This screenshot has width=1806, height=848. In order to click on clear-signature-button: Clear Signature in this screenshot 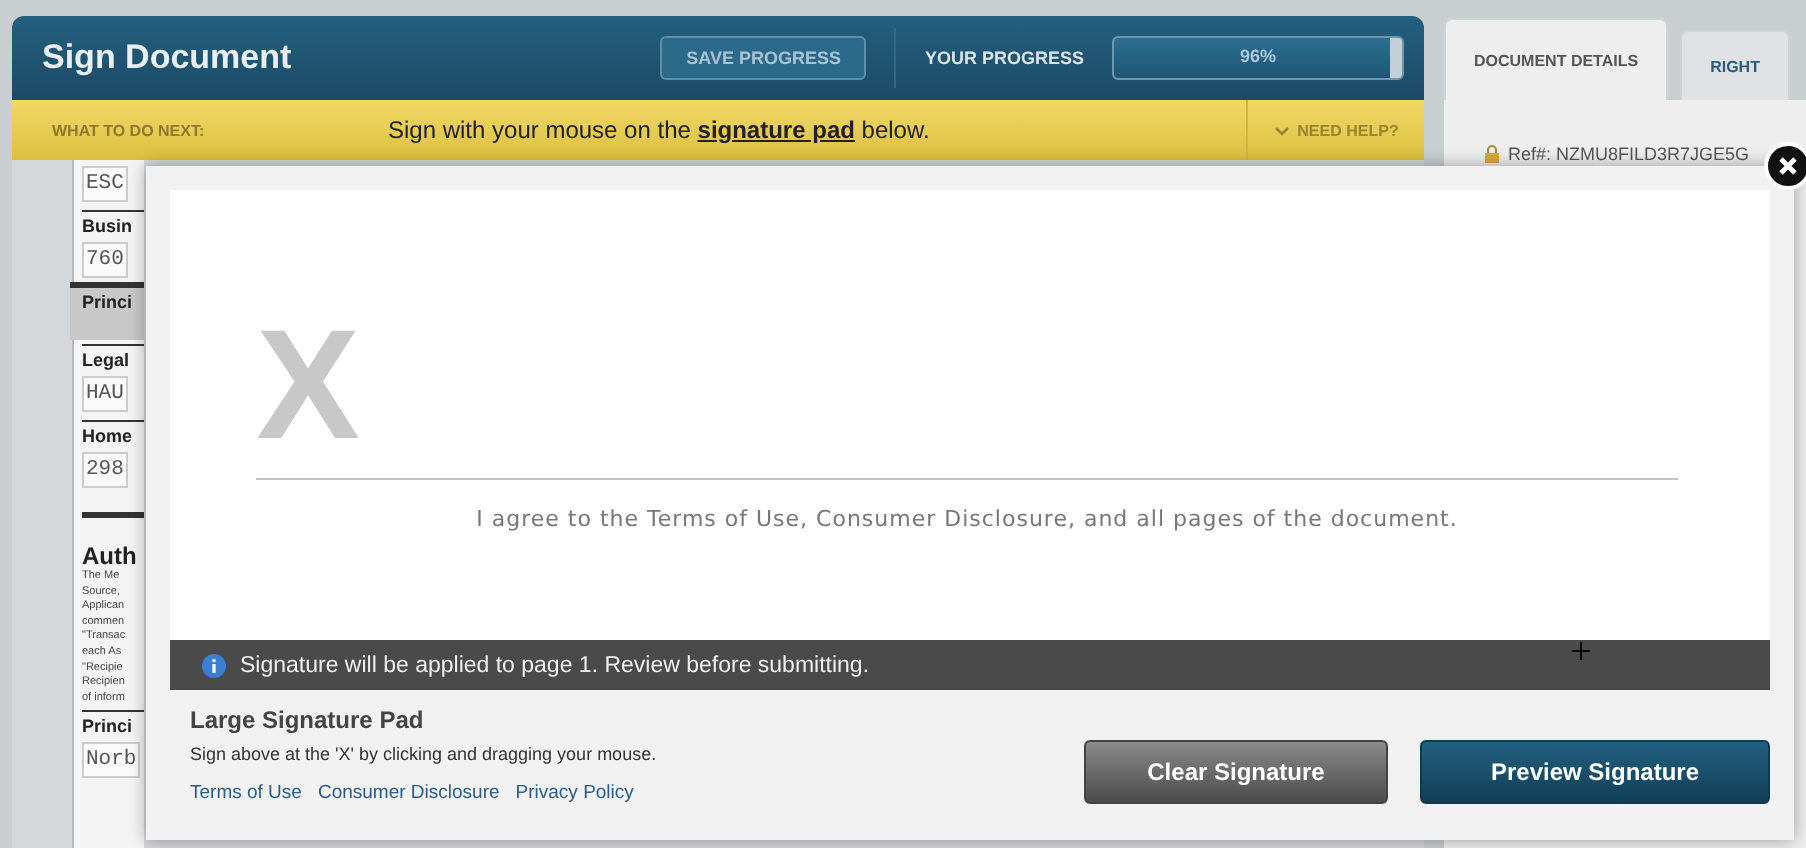, I will do `click(1236, 771)`.